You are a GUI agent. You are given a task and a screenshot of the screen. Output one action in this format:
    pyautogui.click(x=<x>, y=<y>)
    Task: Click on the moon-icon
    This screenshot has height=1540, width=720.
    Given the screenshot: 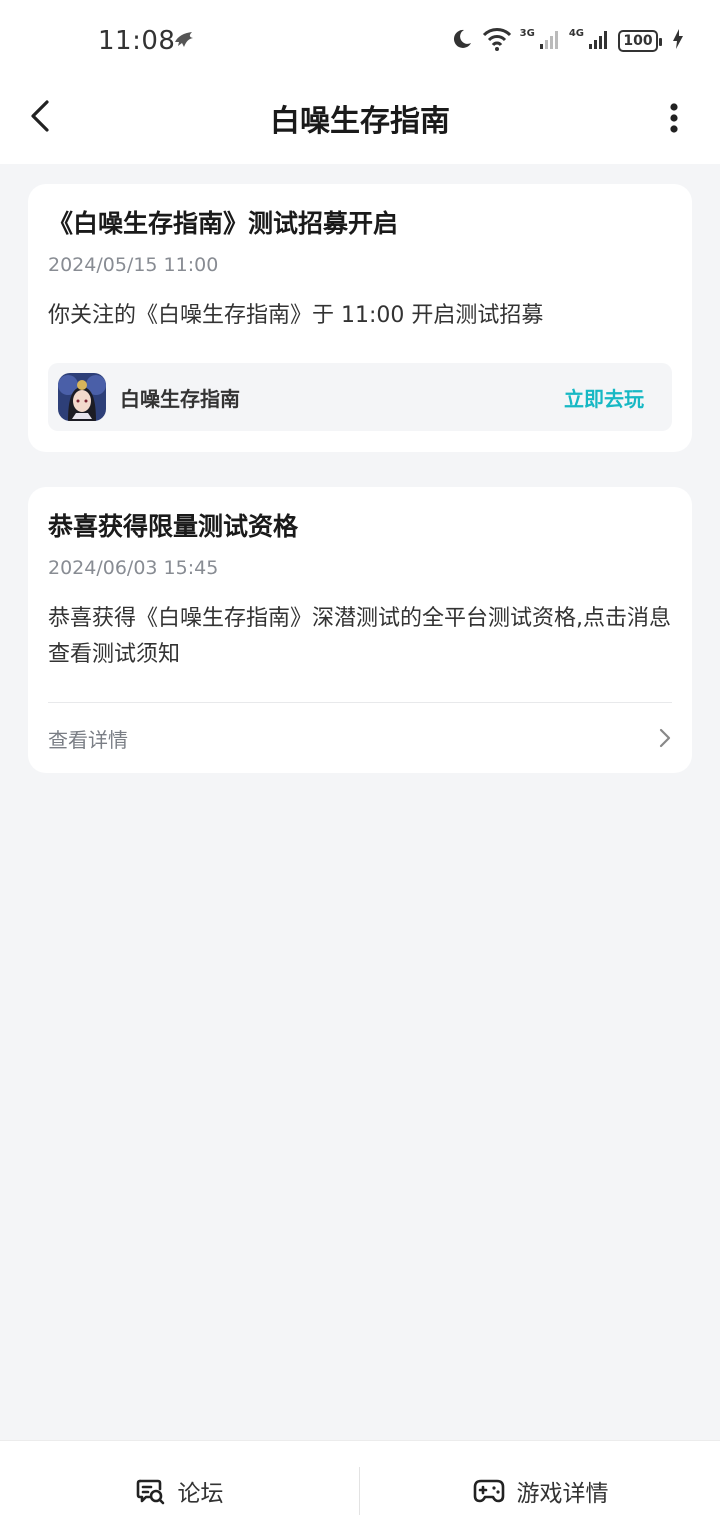 What is the action you would take?
    pyautogui.click(x=462, y=41)
    